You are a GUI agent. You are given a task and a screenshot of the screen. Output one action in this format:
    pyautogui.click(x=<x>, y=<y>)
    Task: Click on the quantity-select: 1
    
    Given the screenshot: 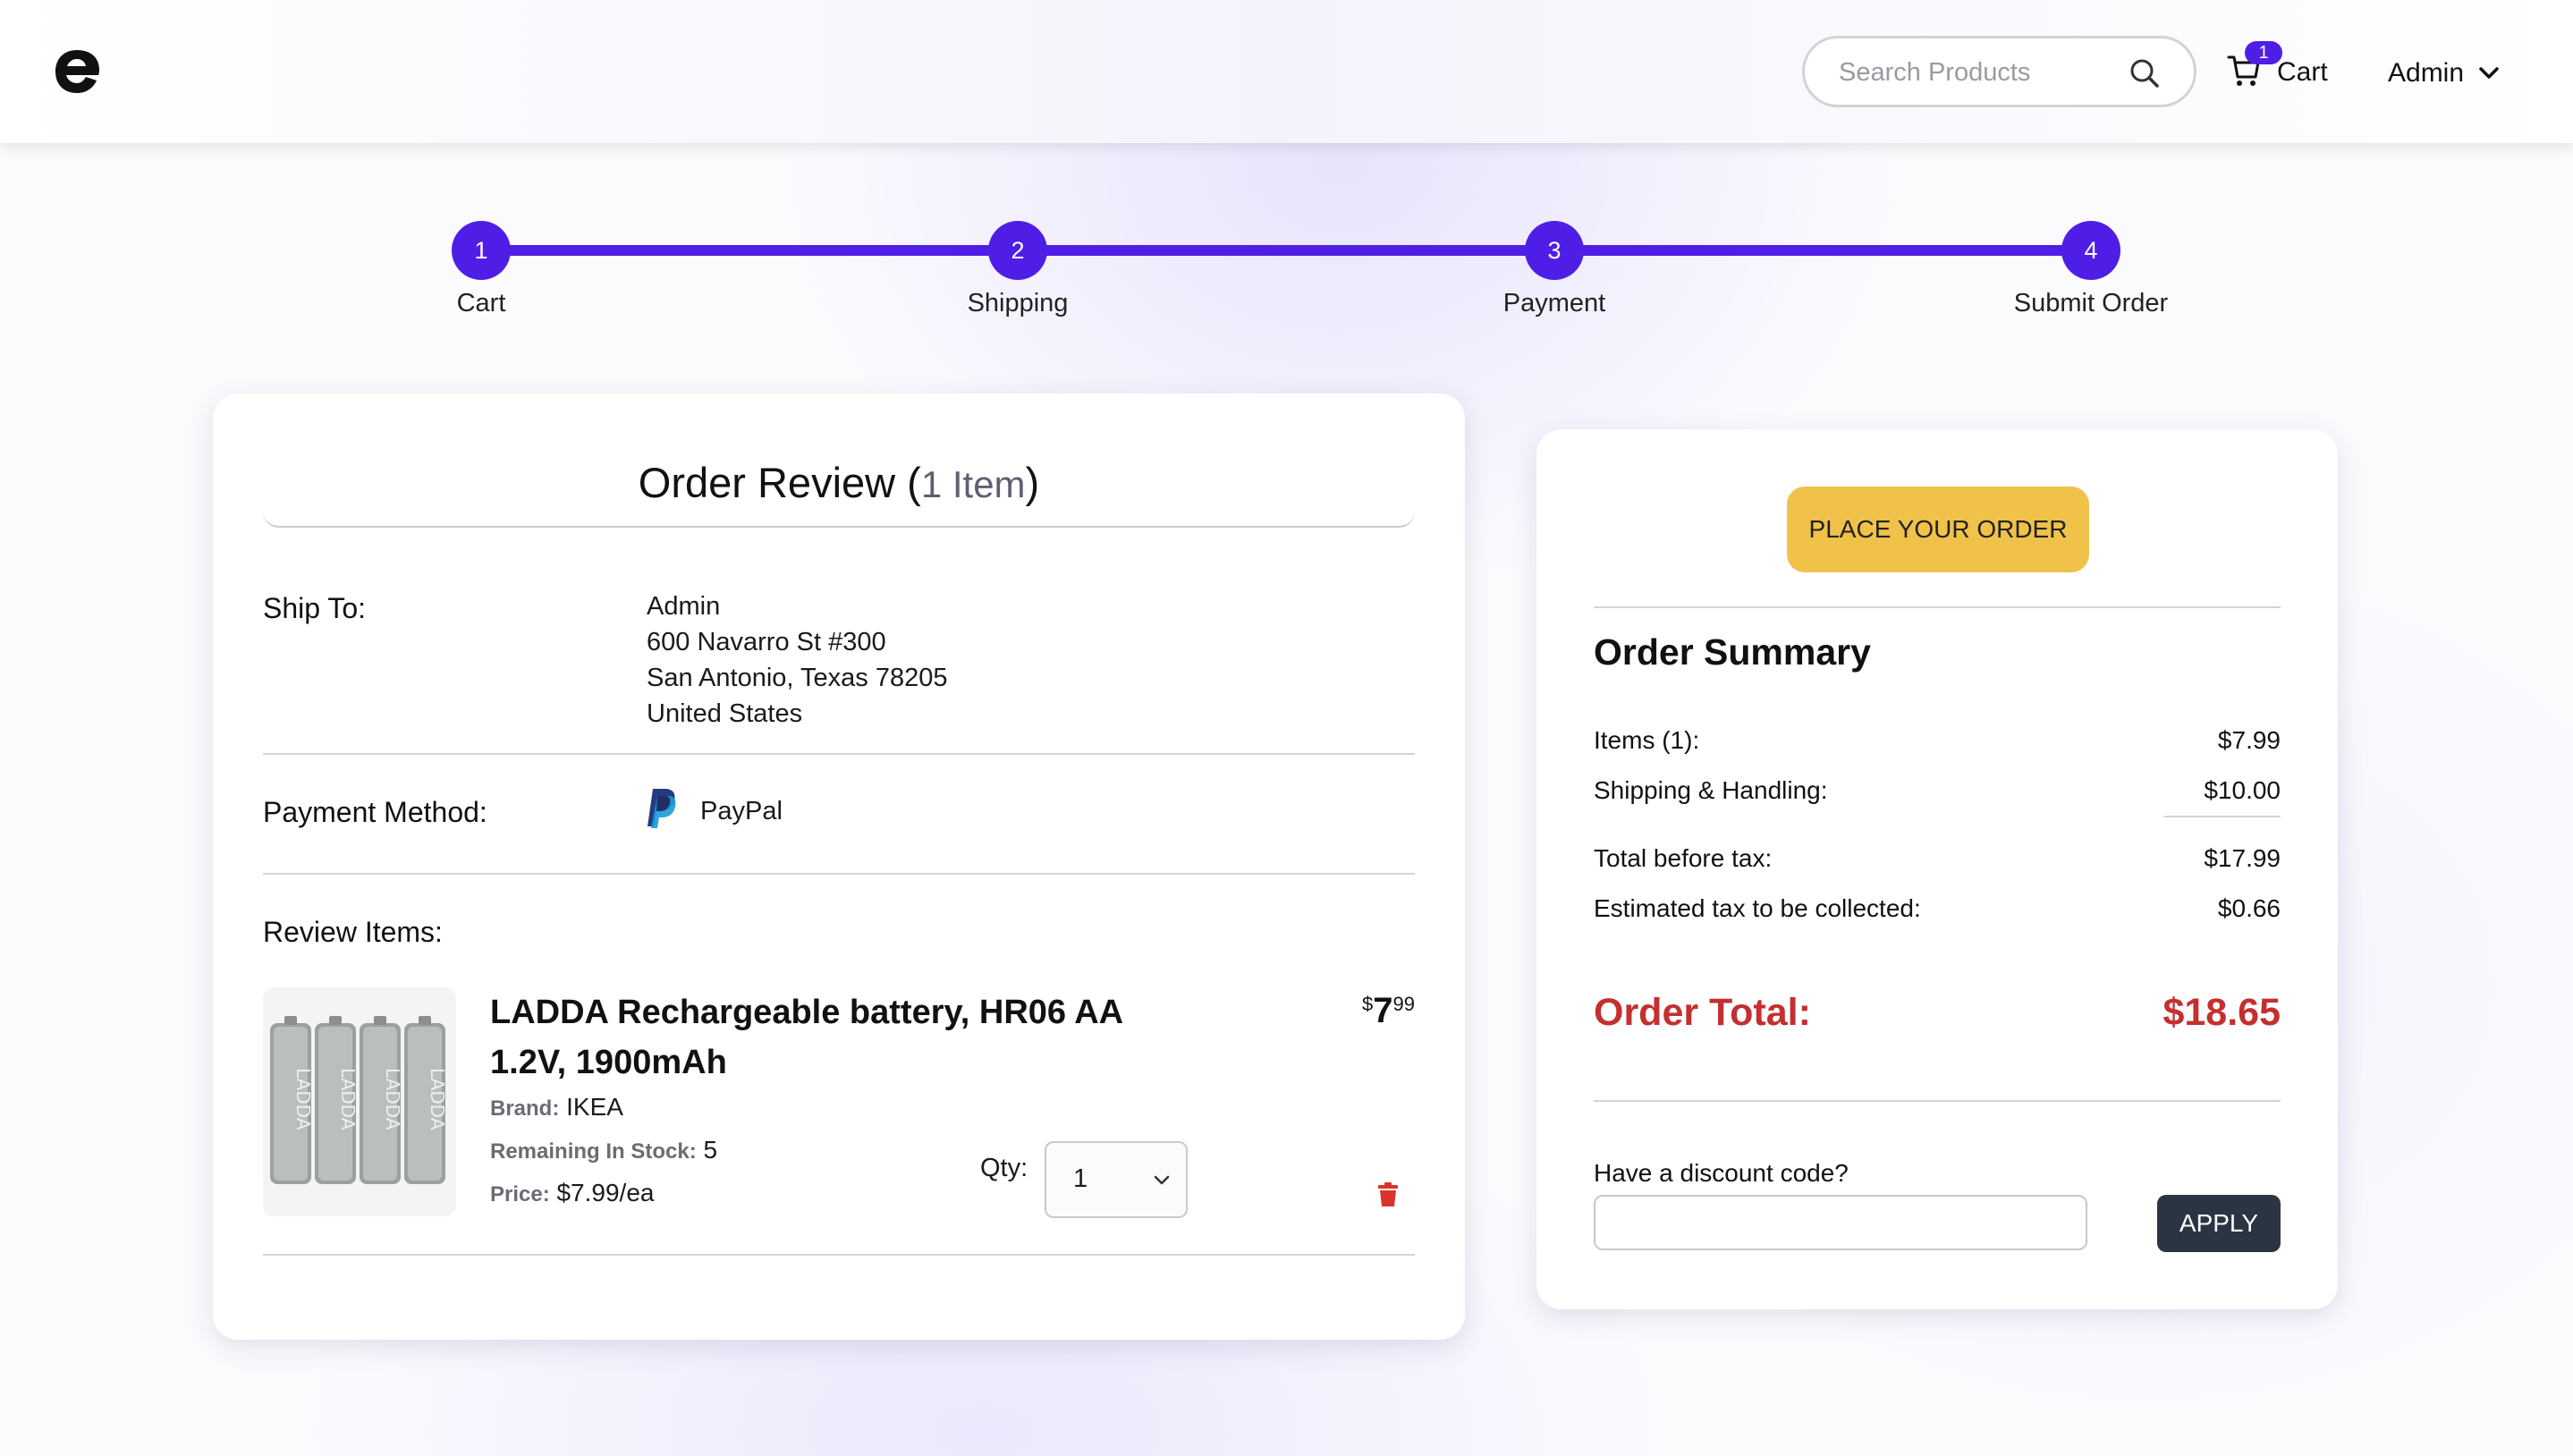 What is the action you would take?
    pyautogui.click(x=1117, y=1179)
    